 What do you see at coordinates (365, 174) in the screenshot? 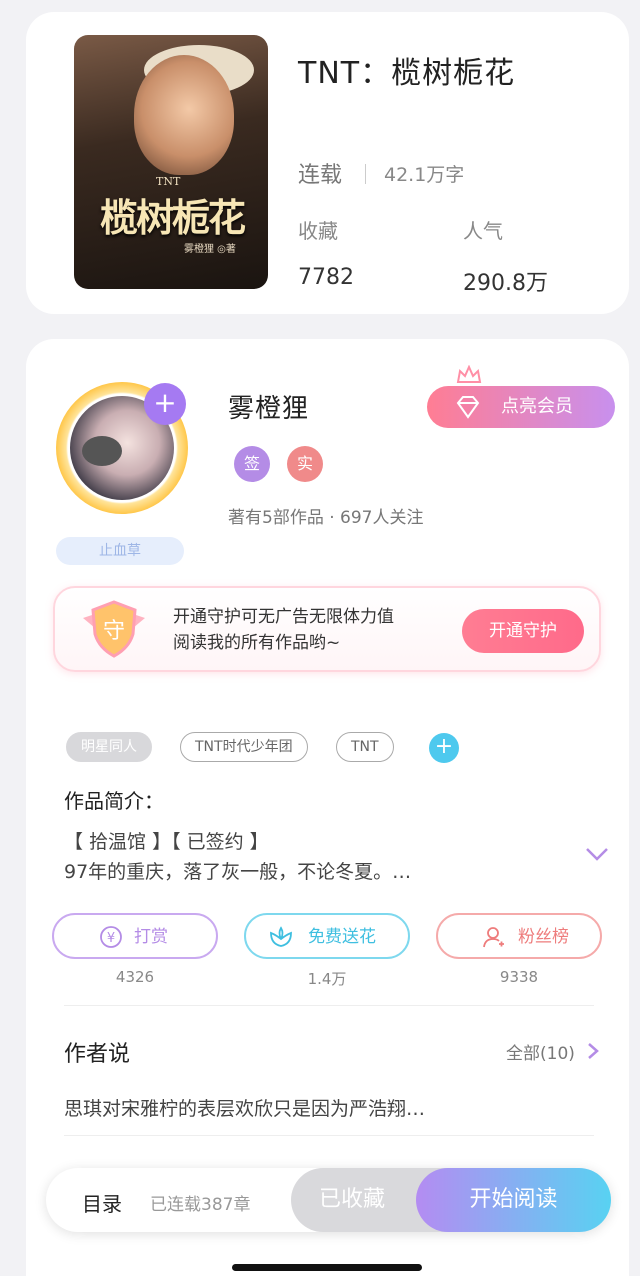
I see `status-divider` at bounding box center [365, 174].